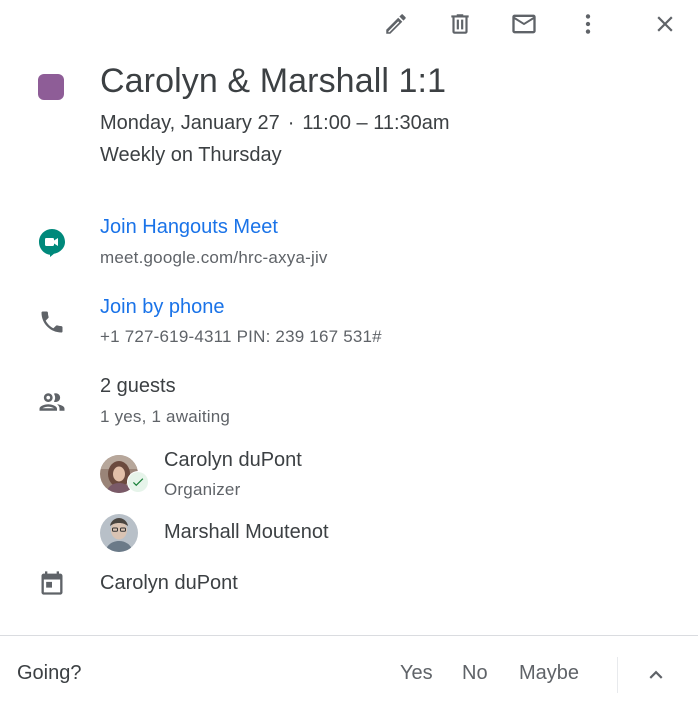  I want to click on delete-button, so click(460, 24).